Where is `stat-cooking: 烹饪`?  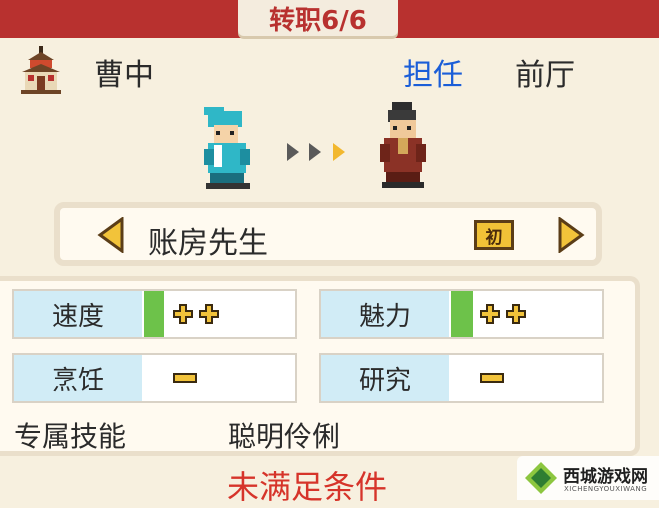 stat-cooking: 烹饪 is located at coordinates (154, 378).